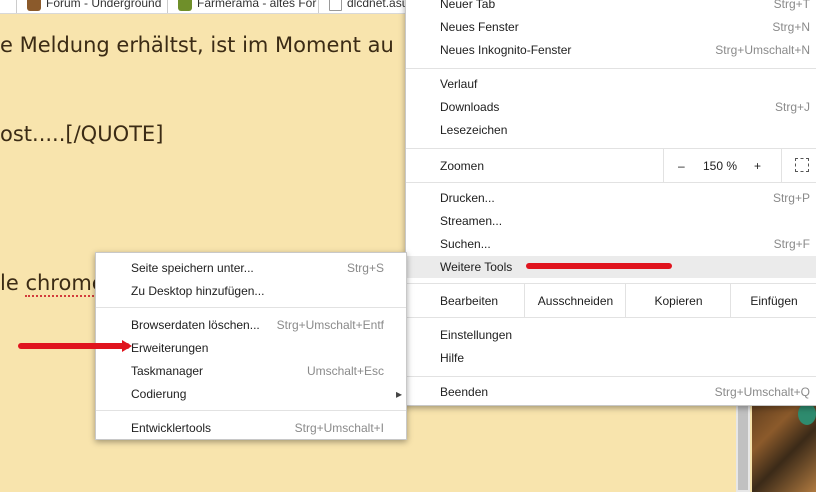  I want to click on menu-item-new-incognito: Neues Inkognito-Fenster Strg+Umschalt+N, so click(611, 50).